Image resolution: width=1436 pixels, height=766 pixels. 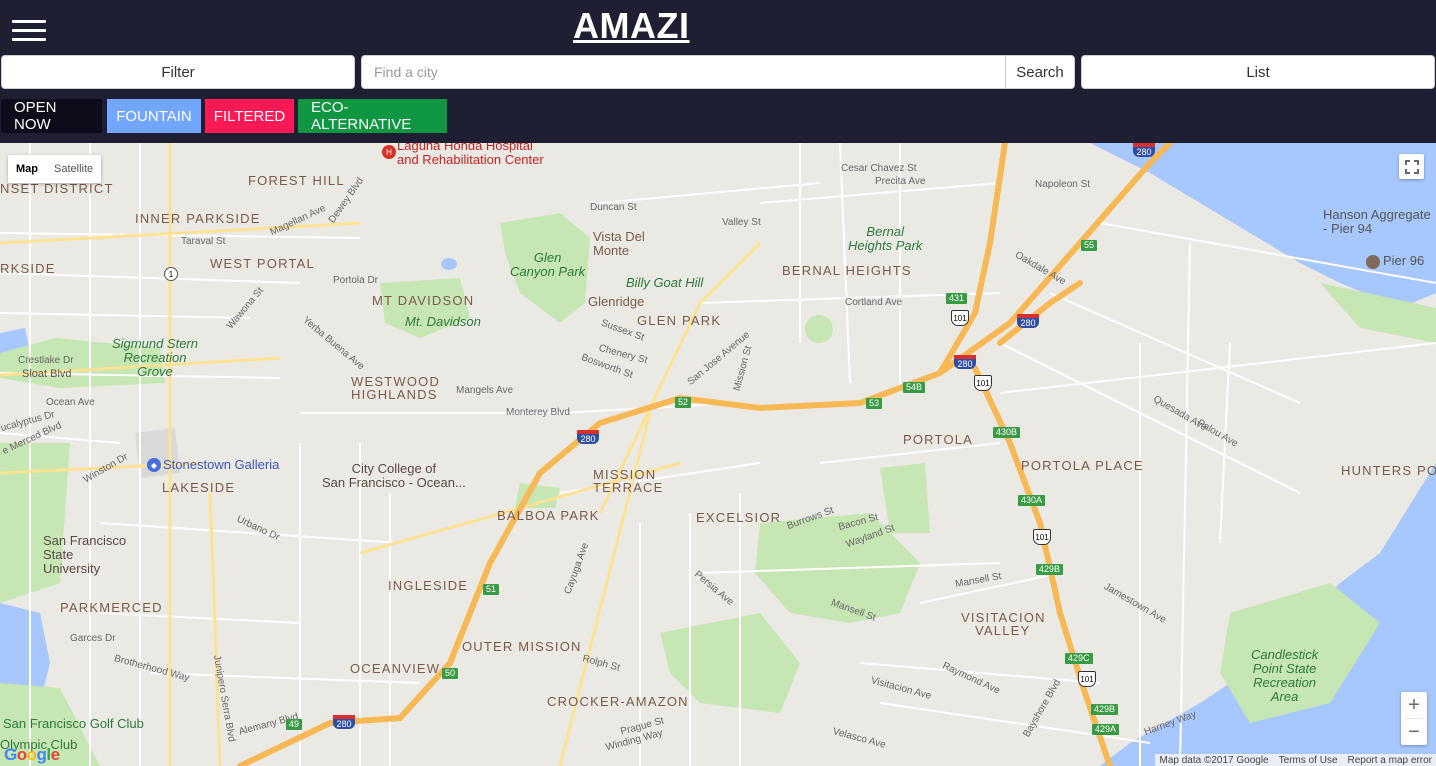 What do you see at coordinates (739, 517) in the screenshot?
I see `neighborhood-excelsior: EXCELSIOR` at bounding box center [739, 517].